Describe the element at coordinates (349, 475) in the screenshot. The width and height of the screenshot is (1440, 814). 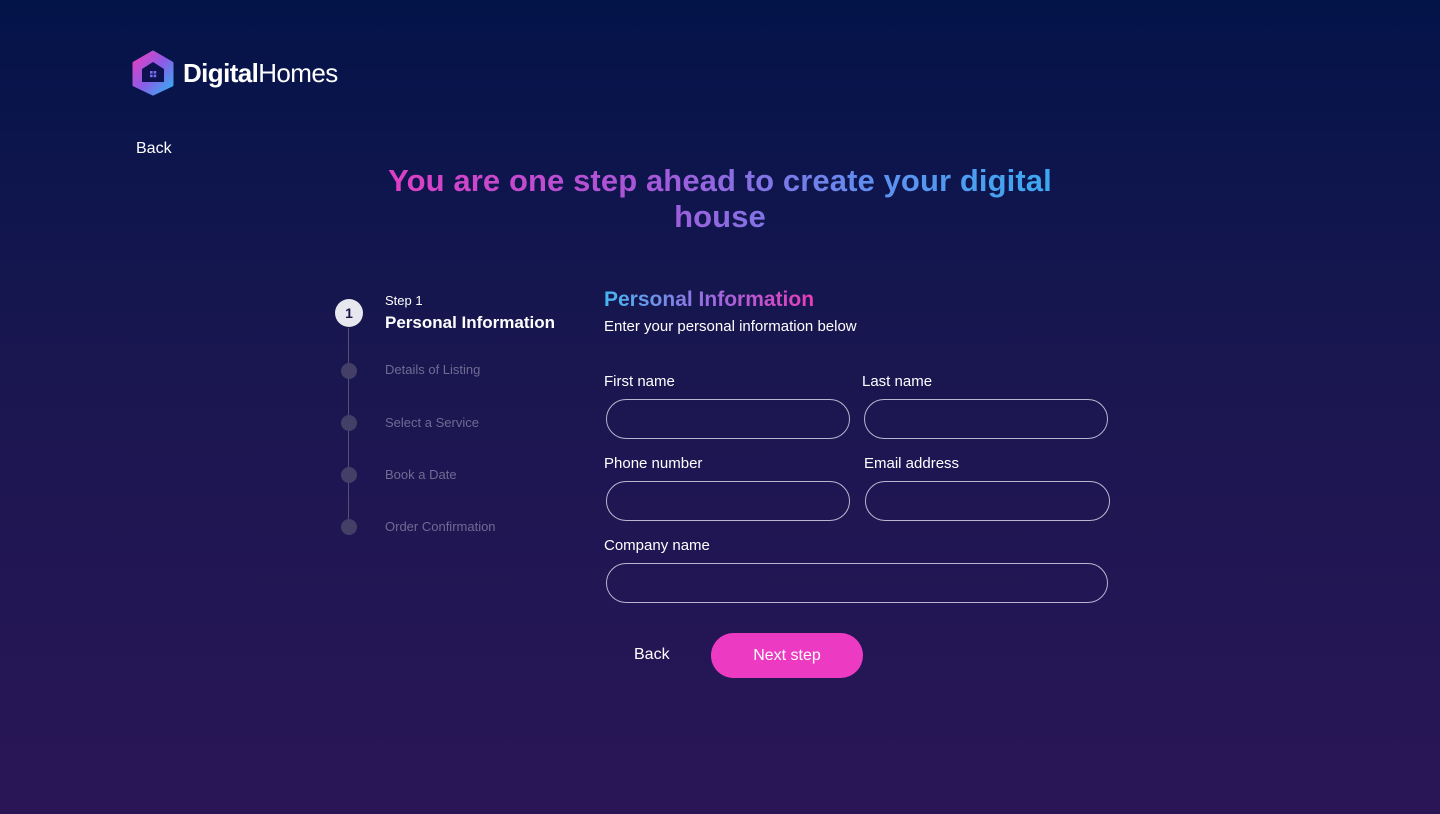
I see `step-4-indicator` at that location.